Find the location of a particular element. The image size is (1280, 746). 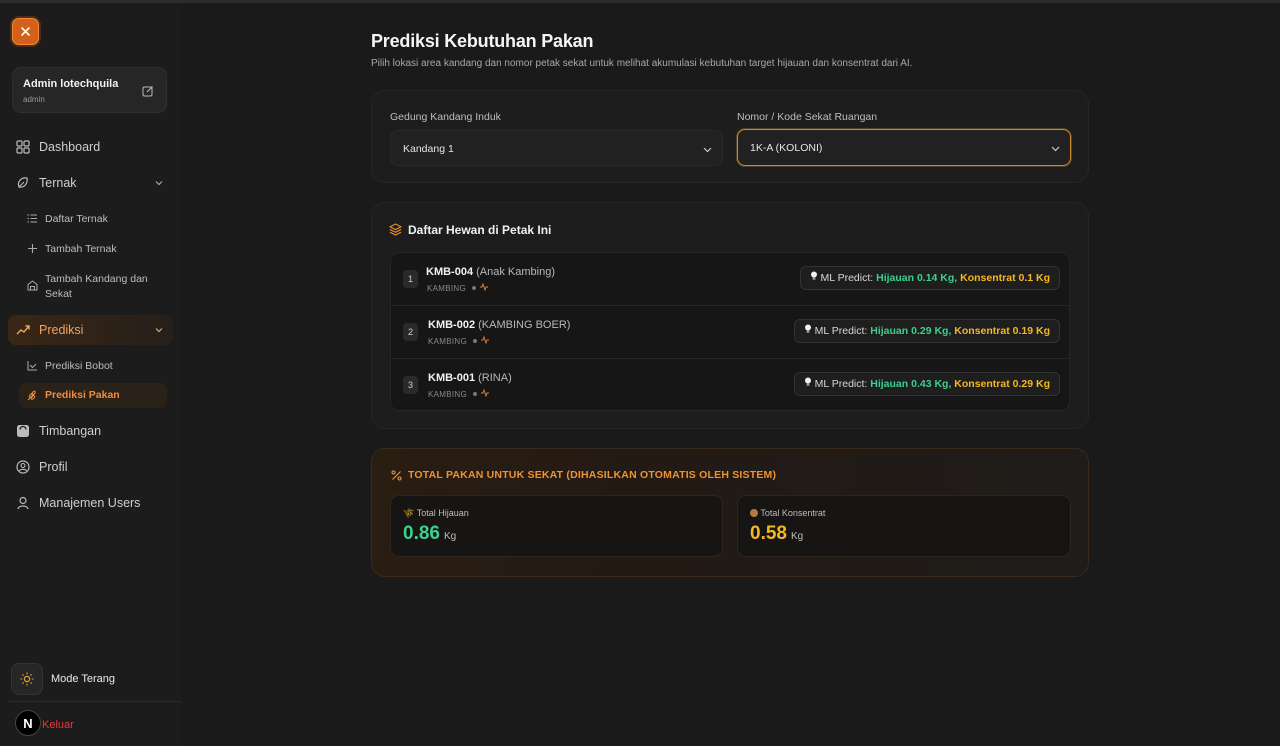

close-sidebar-button is located at coordinates (25, 31).